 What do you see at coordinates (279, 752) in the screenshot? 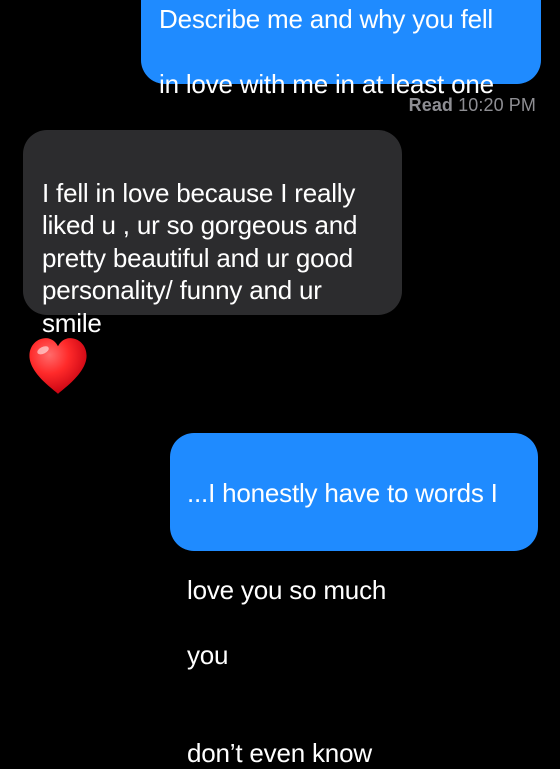
I see `message-line: don’t even know` at bounding box center [279, 752].